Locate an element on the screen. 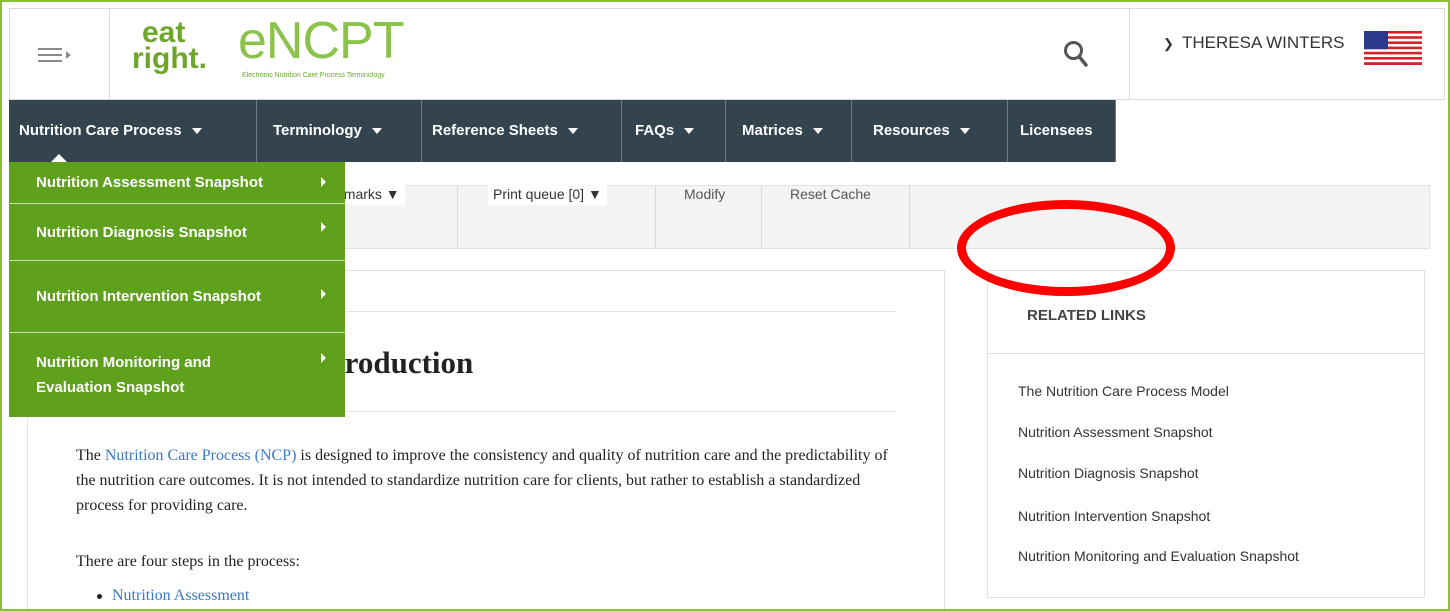 This screenshot has width=1450, height=611. print-queue-label: Print queue [0] ▼ is located at coordinates (547, 194).